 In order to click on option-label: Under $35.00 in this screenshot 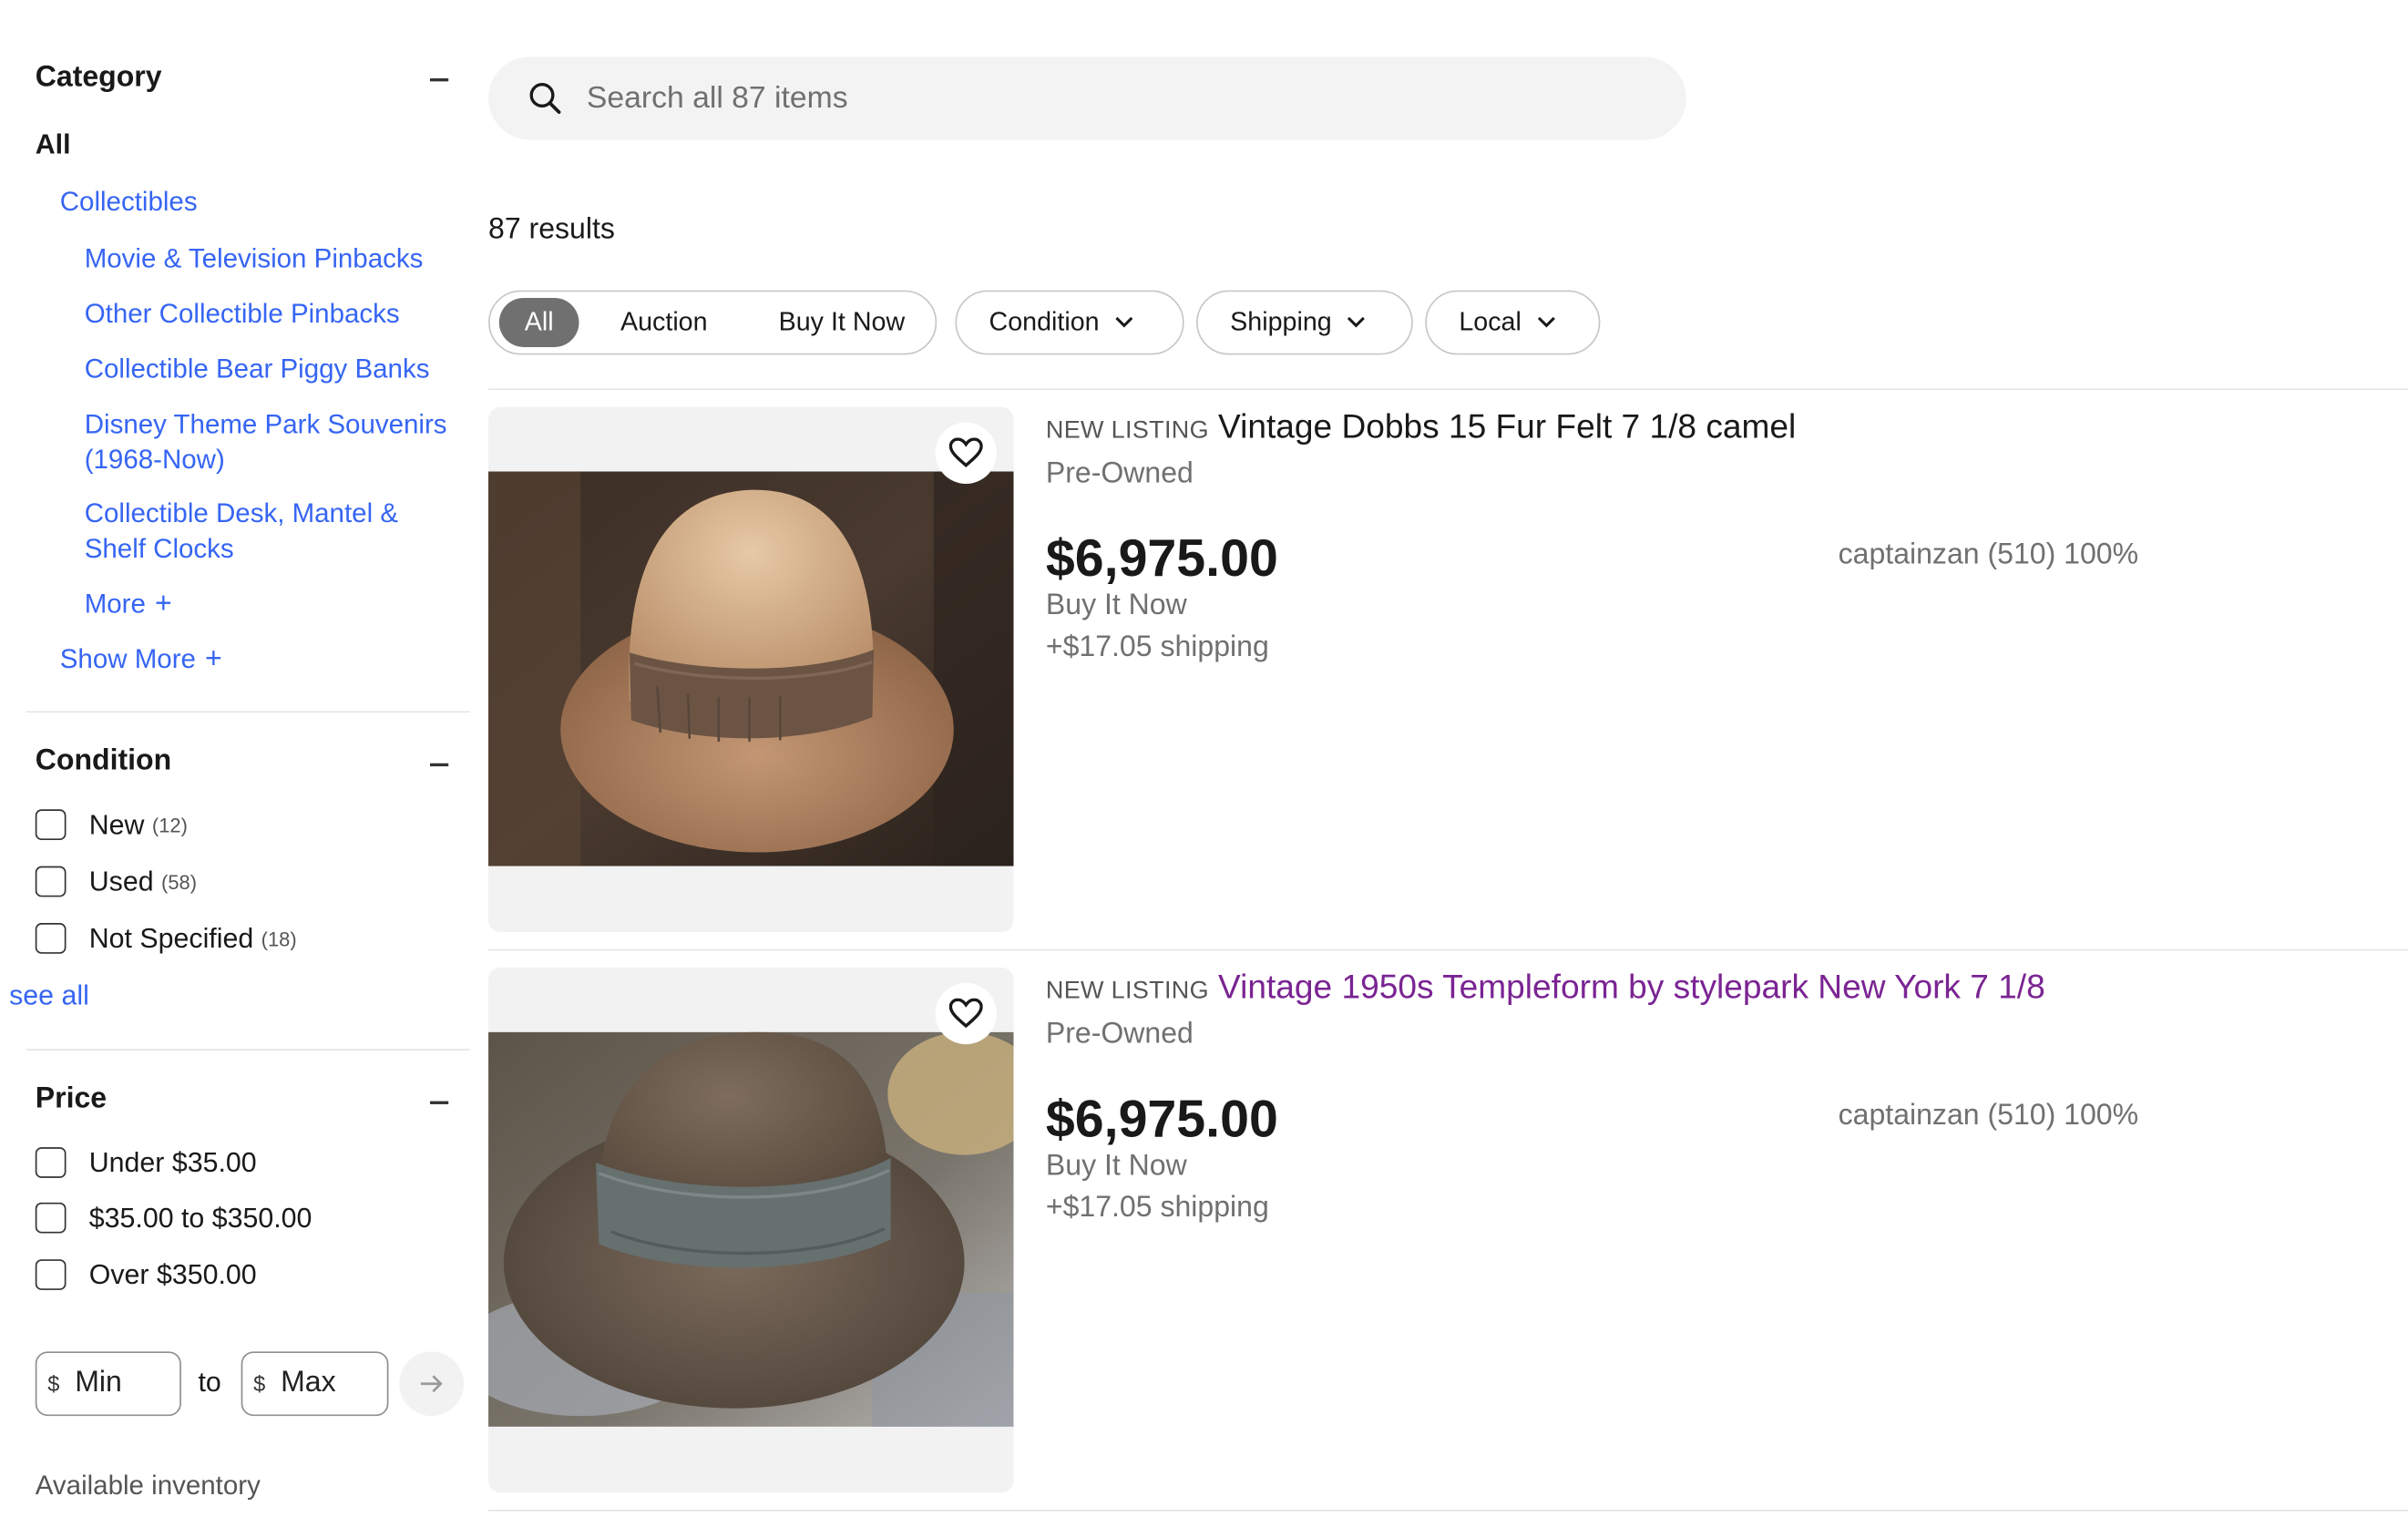, I will do `click(172, 1162)`.